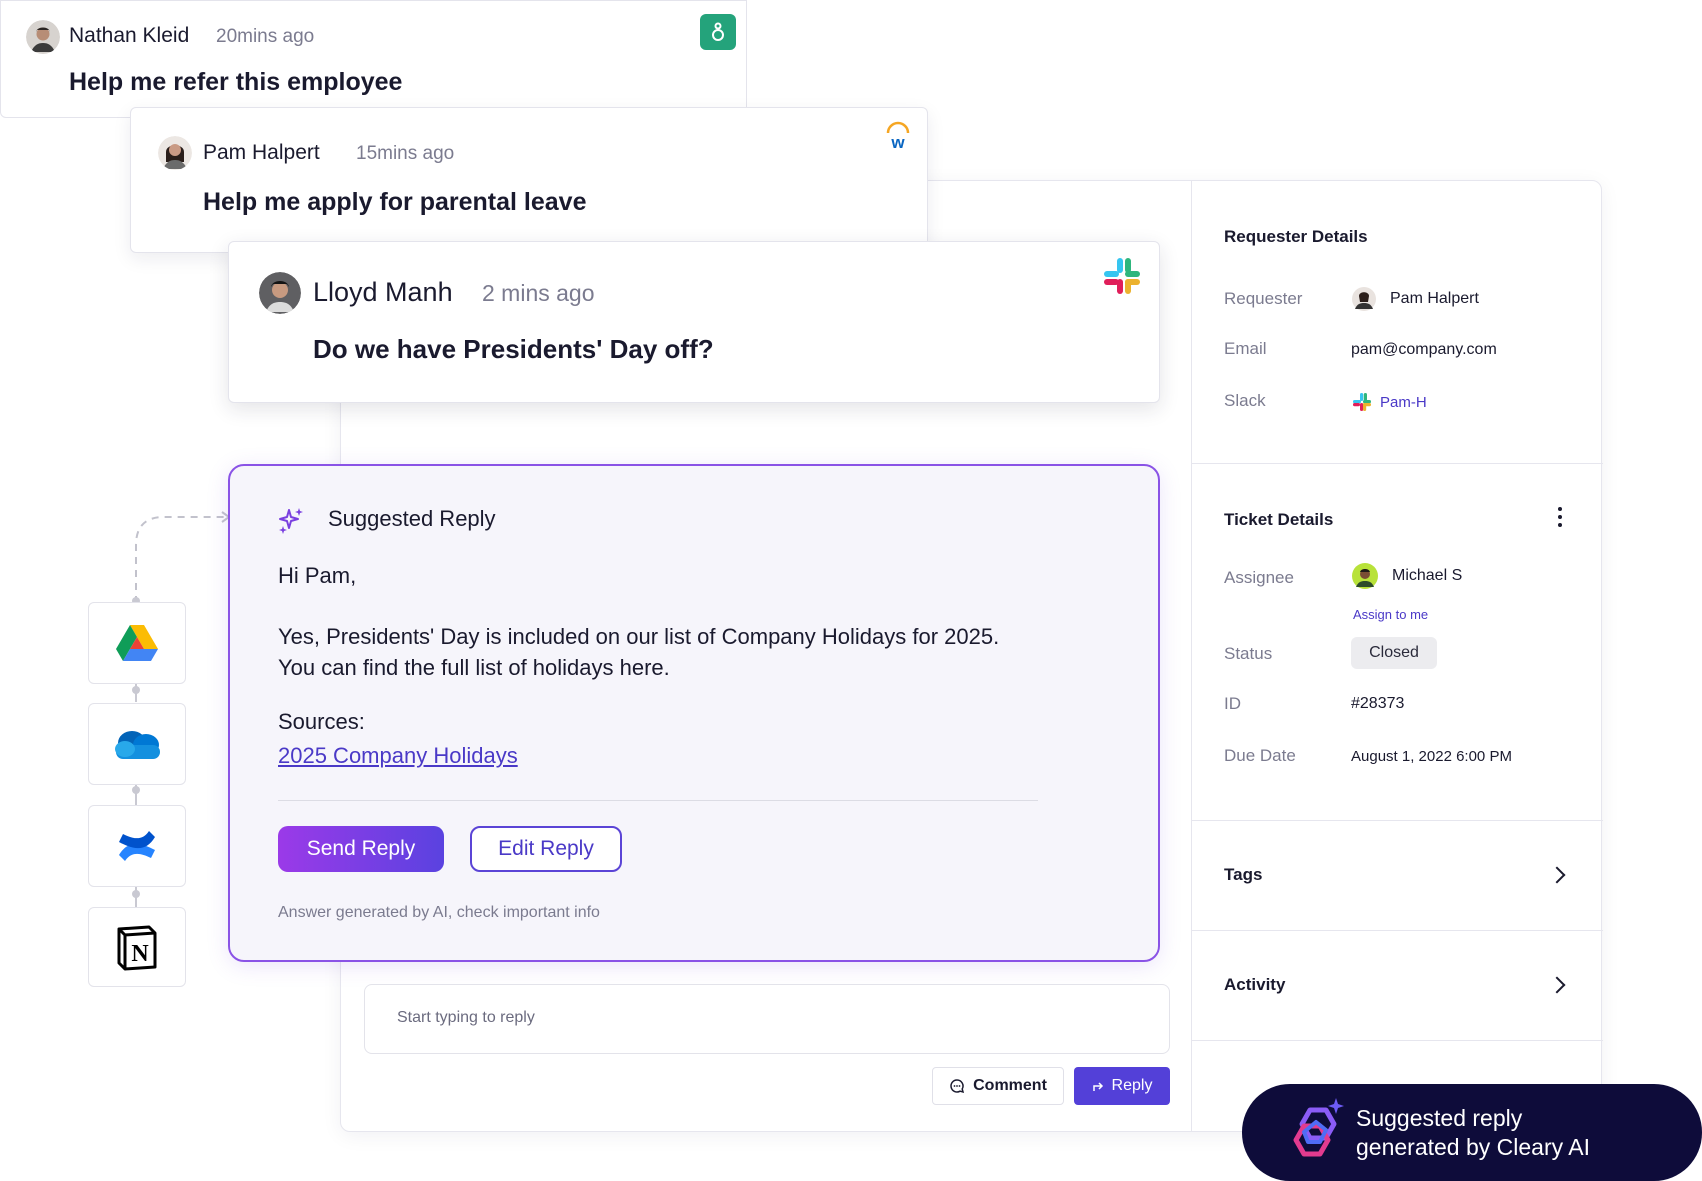  I want to click on requester-label: Requester, so click(1263, 298).